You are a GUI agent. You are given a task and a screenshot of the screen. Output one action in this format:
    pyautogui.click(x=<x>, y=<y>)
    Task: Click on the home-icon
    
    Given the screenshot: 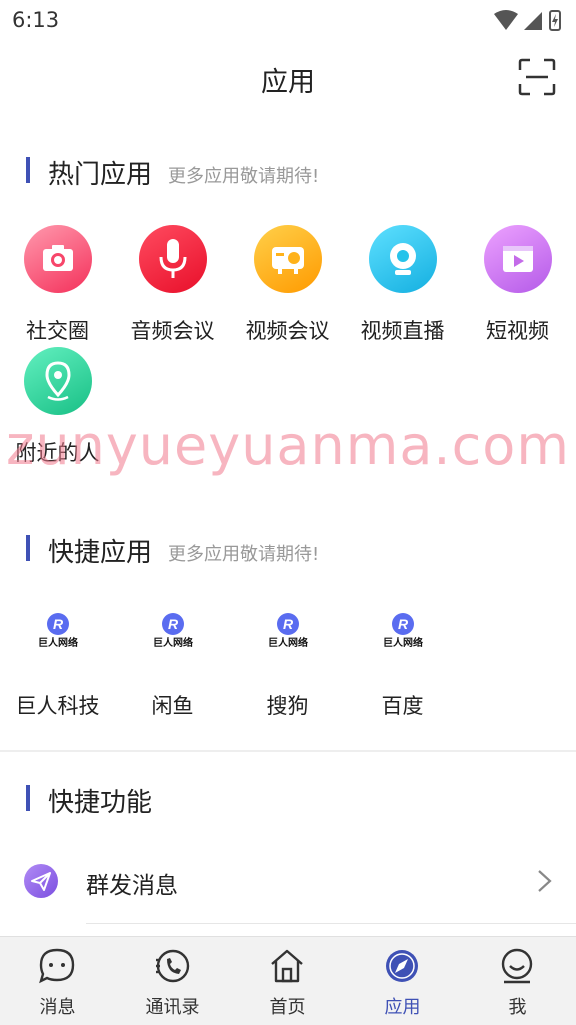 What is the action you would take?
    pyautogui.click(x=287, y=966)
    